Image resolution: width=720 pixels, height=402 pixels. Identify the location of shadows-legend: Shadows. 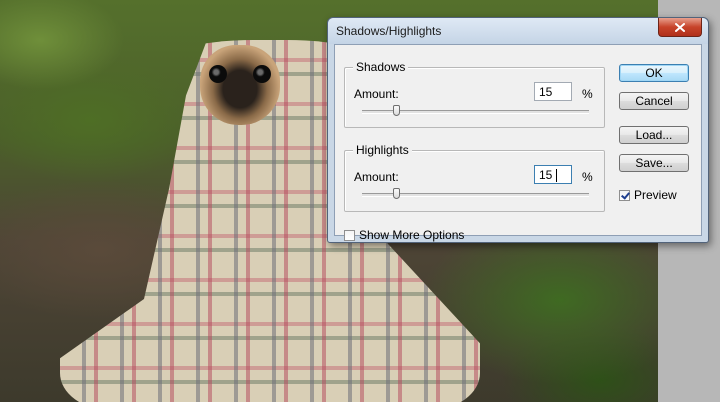
(381, 67).